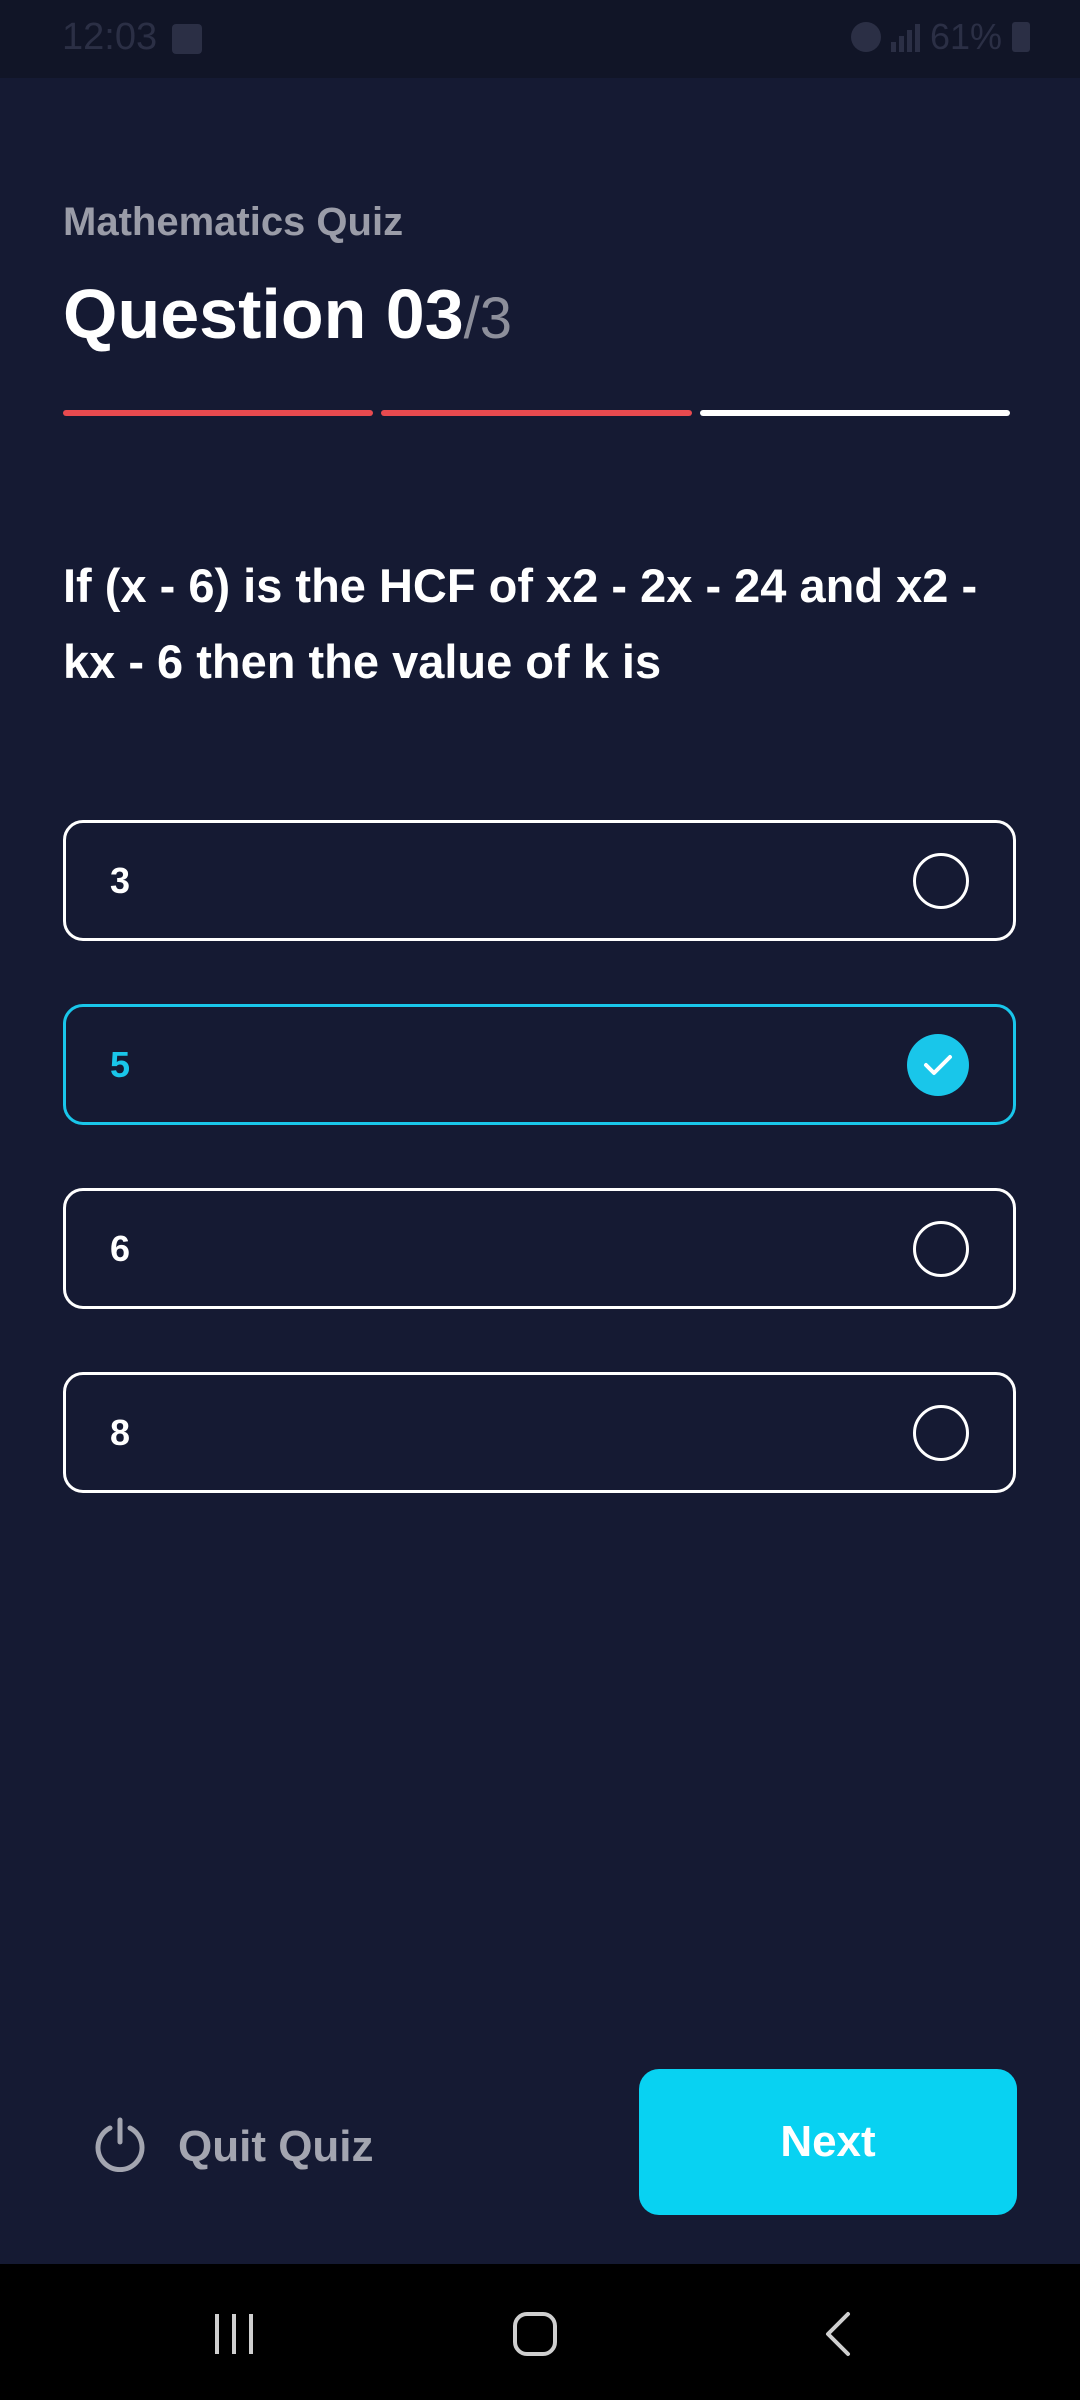 Image resolution: width=1080 pixels, height=2400 pixels. Describe the element at coordinates (234, 2334) in the screenshot. I see `recent-apps-icon` at that location.